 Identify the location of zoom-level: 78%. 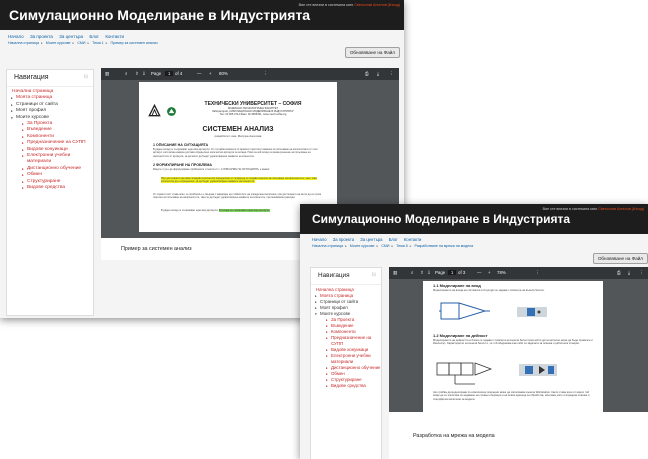
(501, 272).